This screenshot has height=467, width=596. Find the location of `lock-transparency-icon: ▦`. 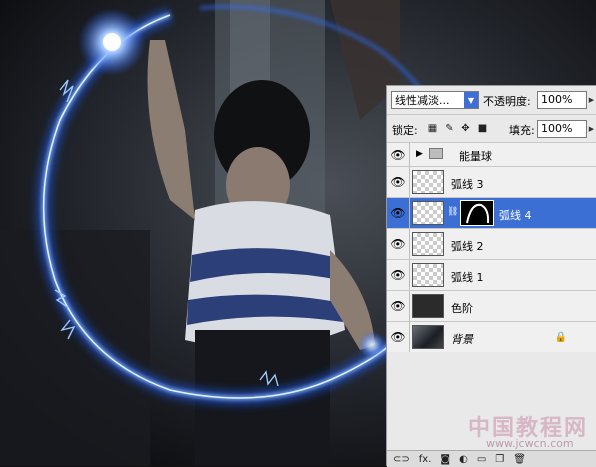

lock-transparency-icon: ▦ is located at coordinates (432, 128).